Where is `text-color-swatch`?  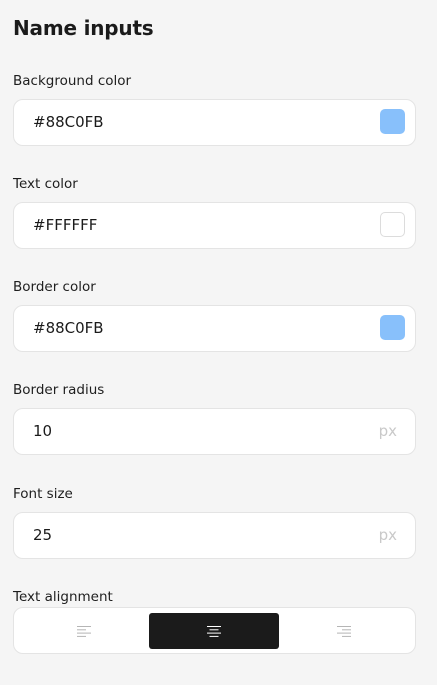 text-color-swatch is located at coordinates (392, 224).